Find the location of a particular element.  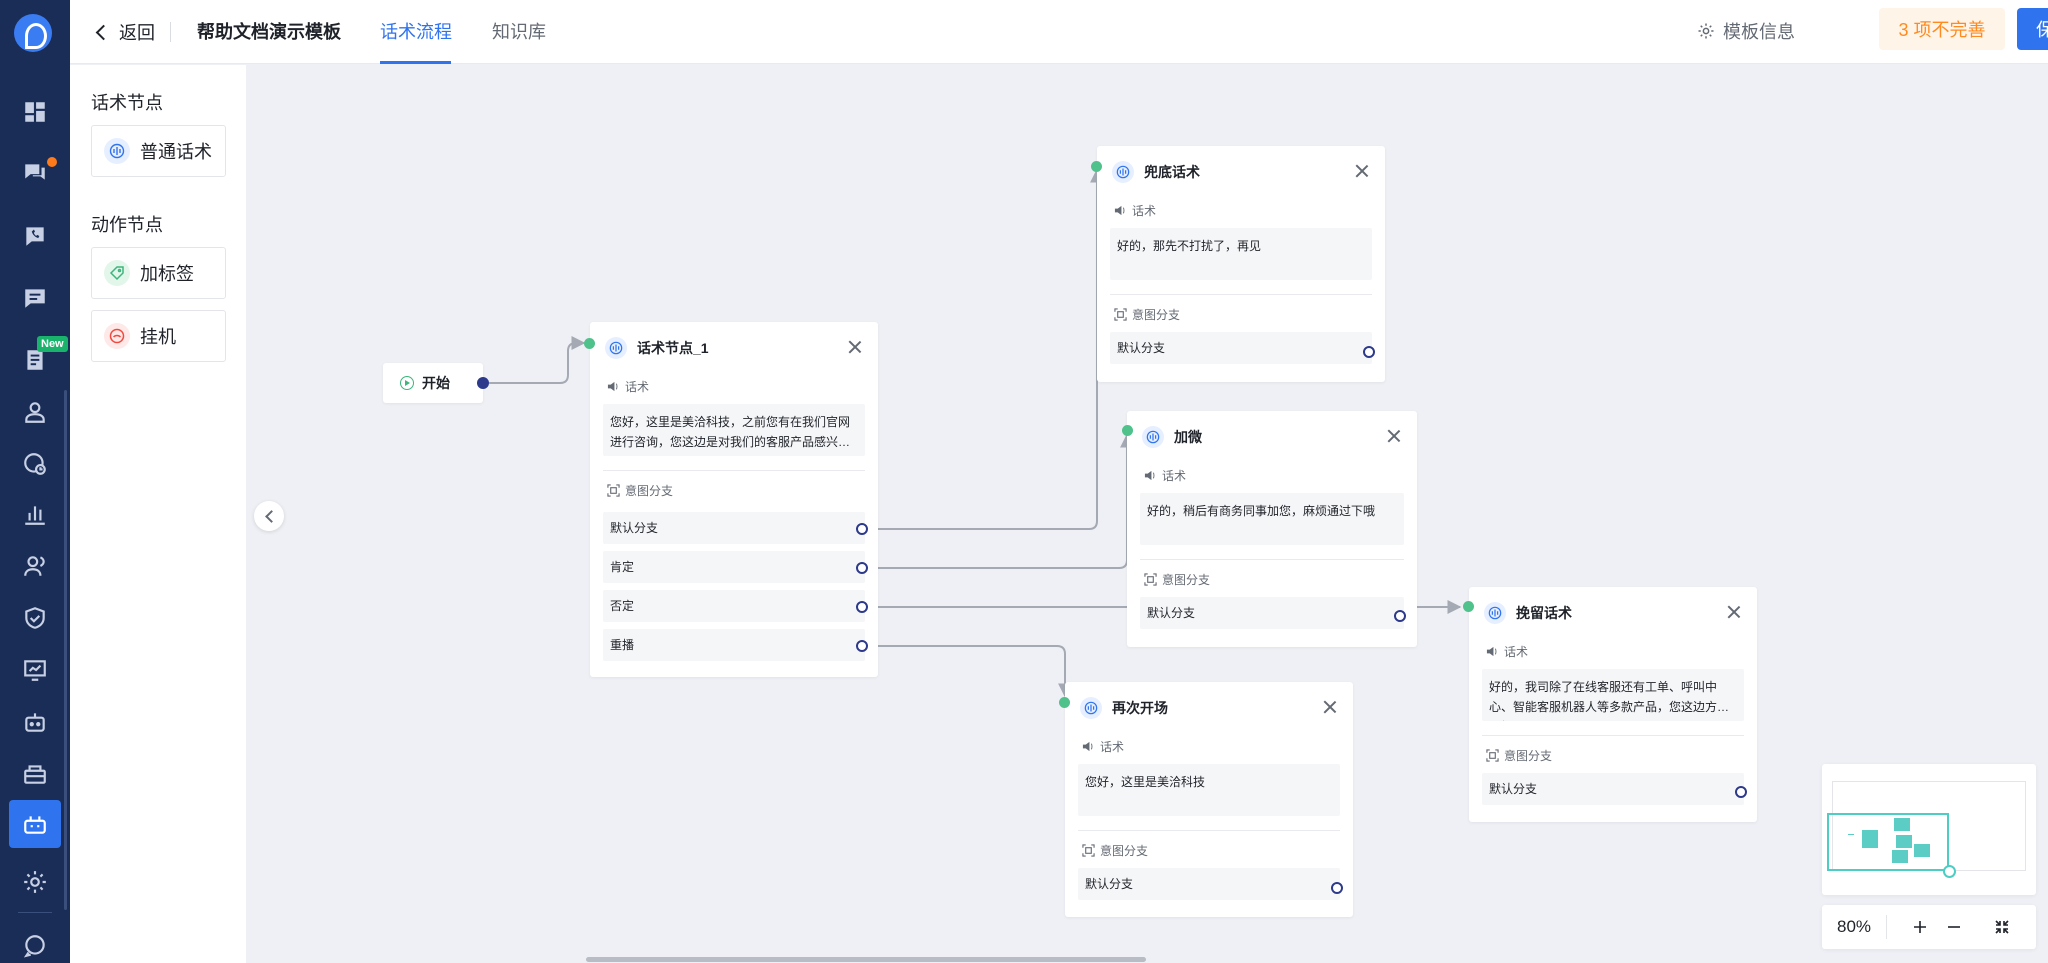

save-button: 保存 is located at coordinates (2032, 29).